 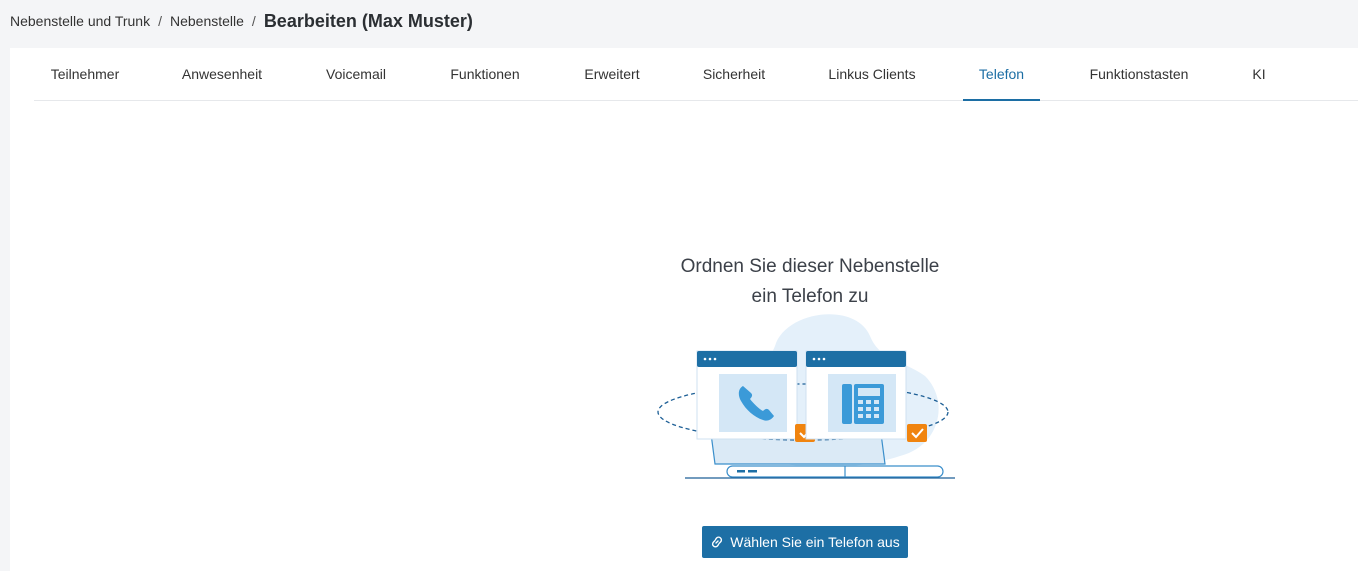 I want to click on select-phone-button: Wählen Sie ein Telefon aus, so click(x=805, y=542).